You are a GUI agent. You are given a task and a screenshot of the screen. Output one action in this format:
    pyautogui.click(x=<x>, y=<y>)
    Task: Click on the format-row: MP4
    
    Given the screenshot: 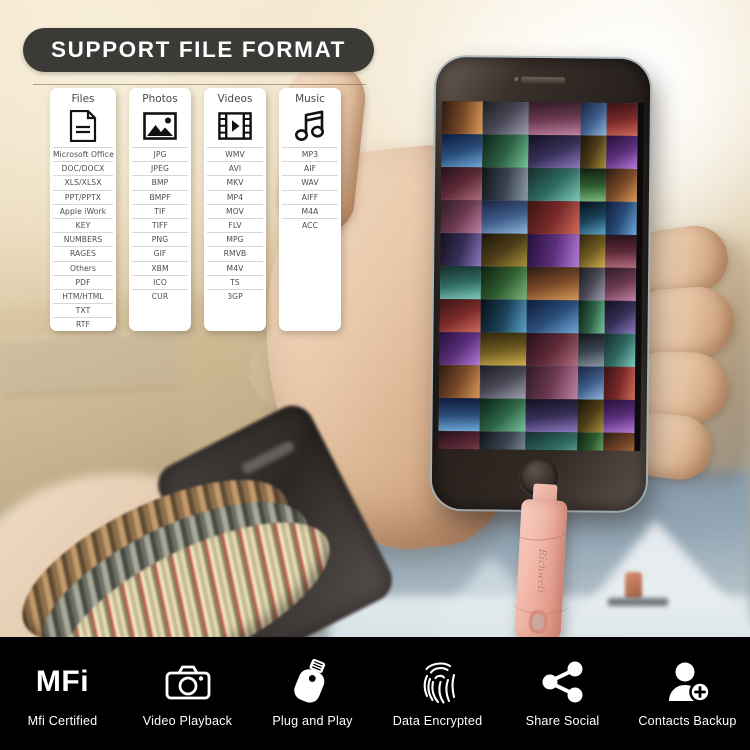 What is the action you would take?
    pyautogui.click(x=235, y=196)
    